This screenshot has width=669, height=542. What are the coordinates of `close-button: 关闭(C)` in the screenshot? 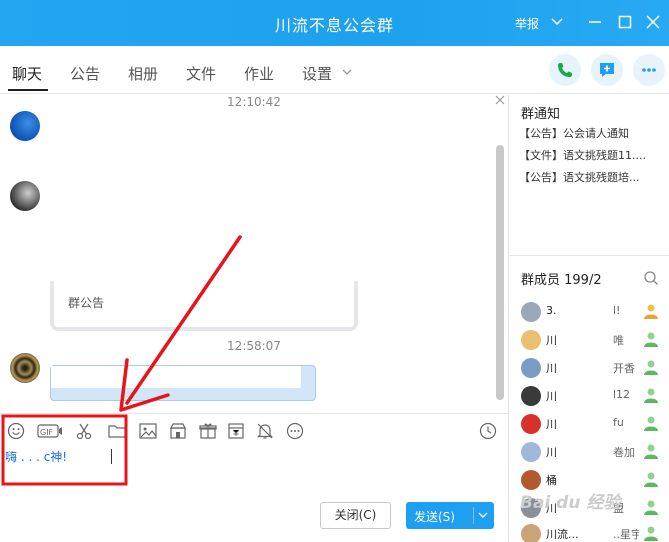 It's located at (355, 515).